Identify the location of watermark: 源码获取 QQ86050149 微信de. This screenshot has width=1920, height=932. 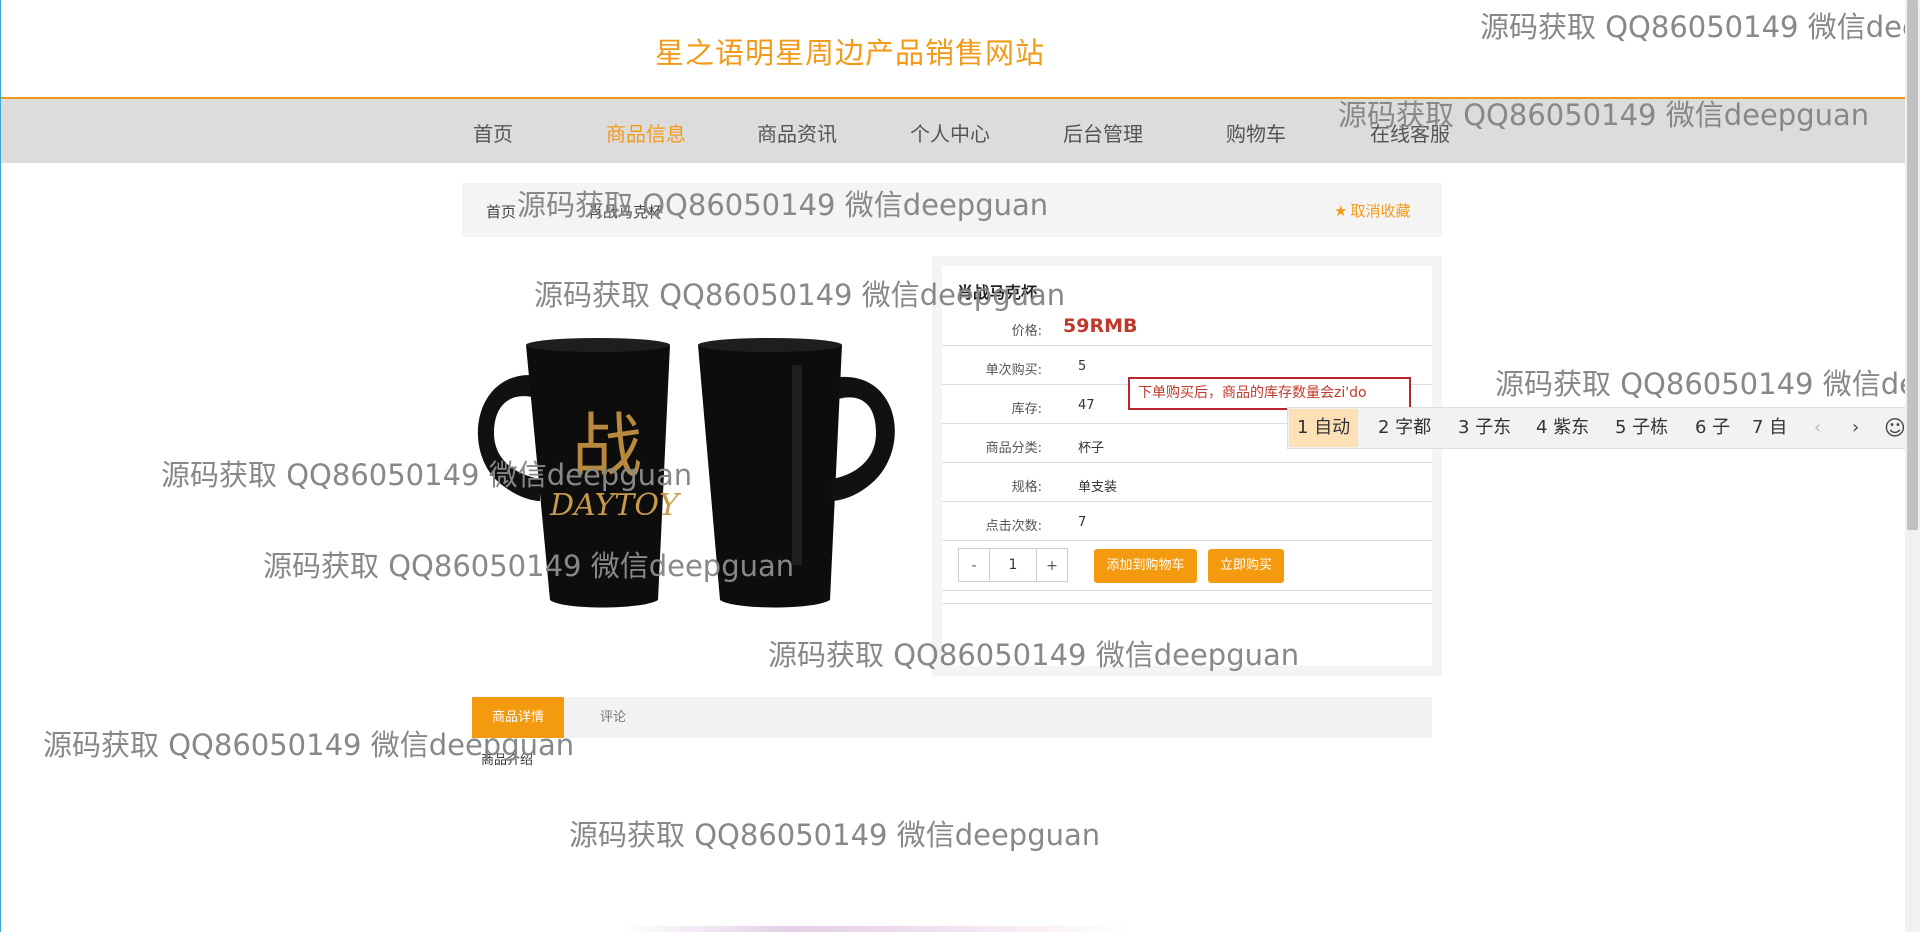
(1706, 384).